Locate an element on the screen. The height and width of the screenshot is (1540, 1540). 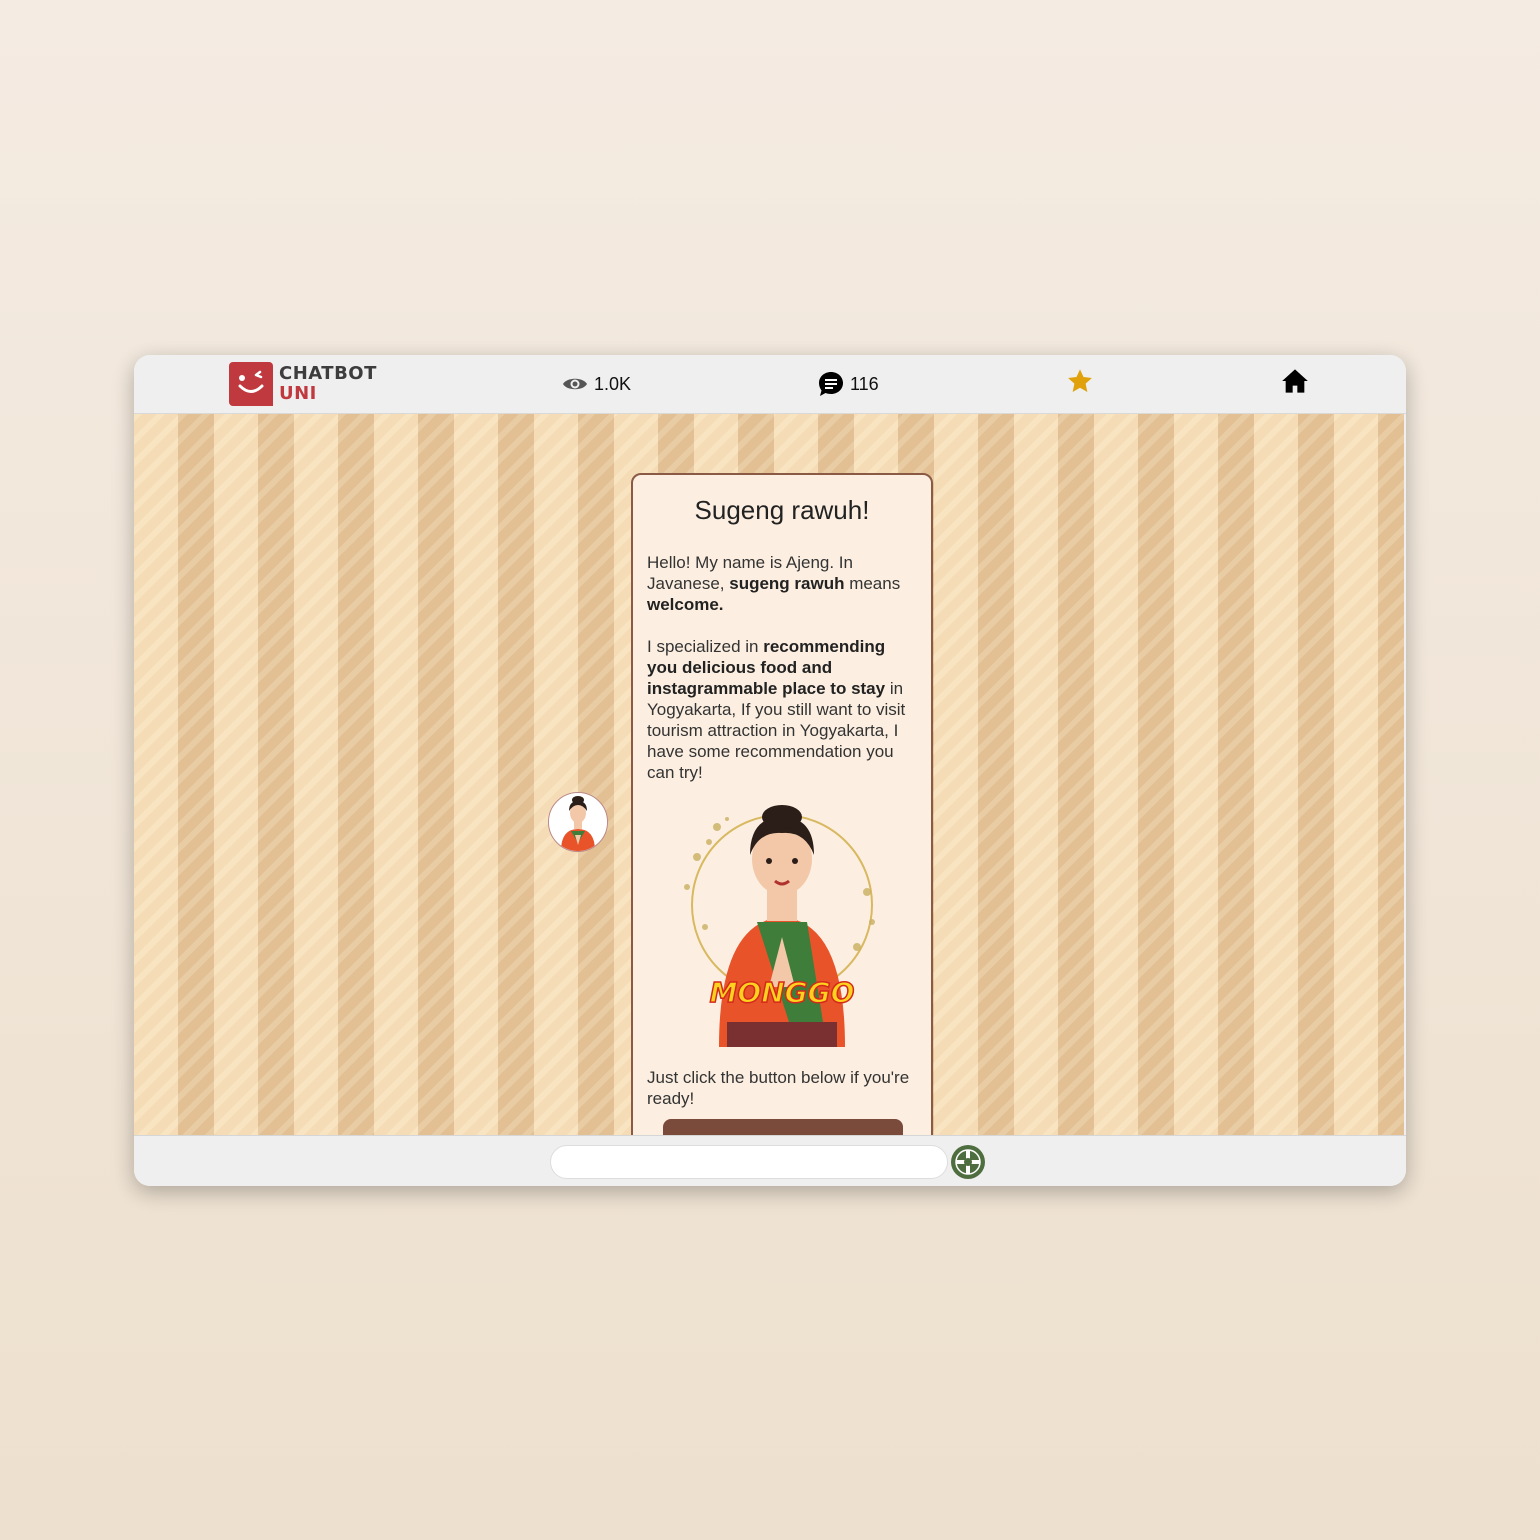
send-button is located at coordinates (968, 1162).